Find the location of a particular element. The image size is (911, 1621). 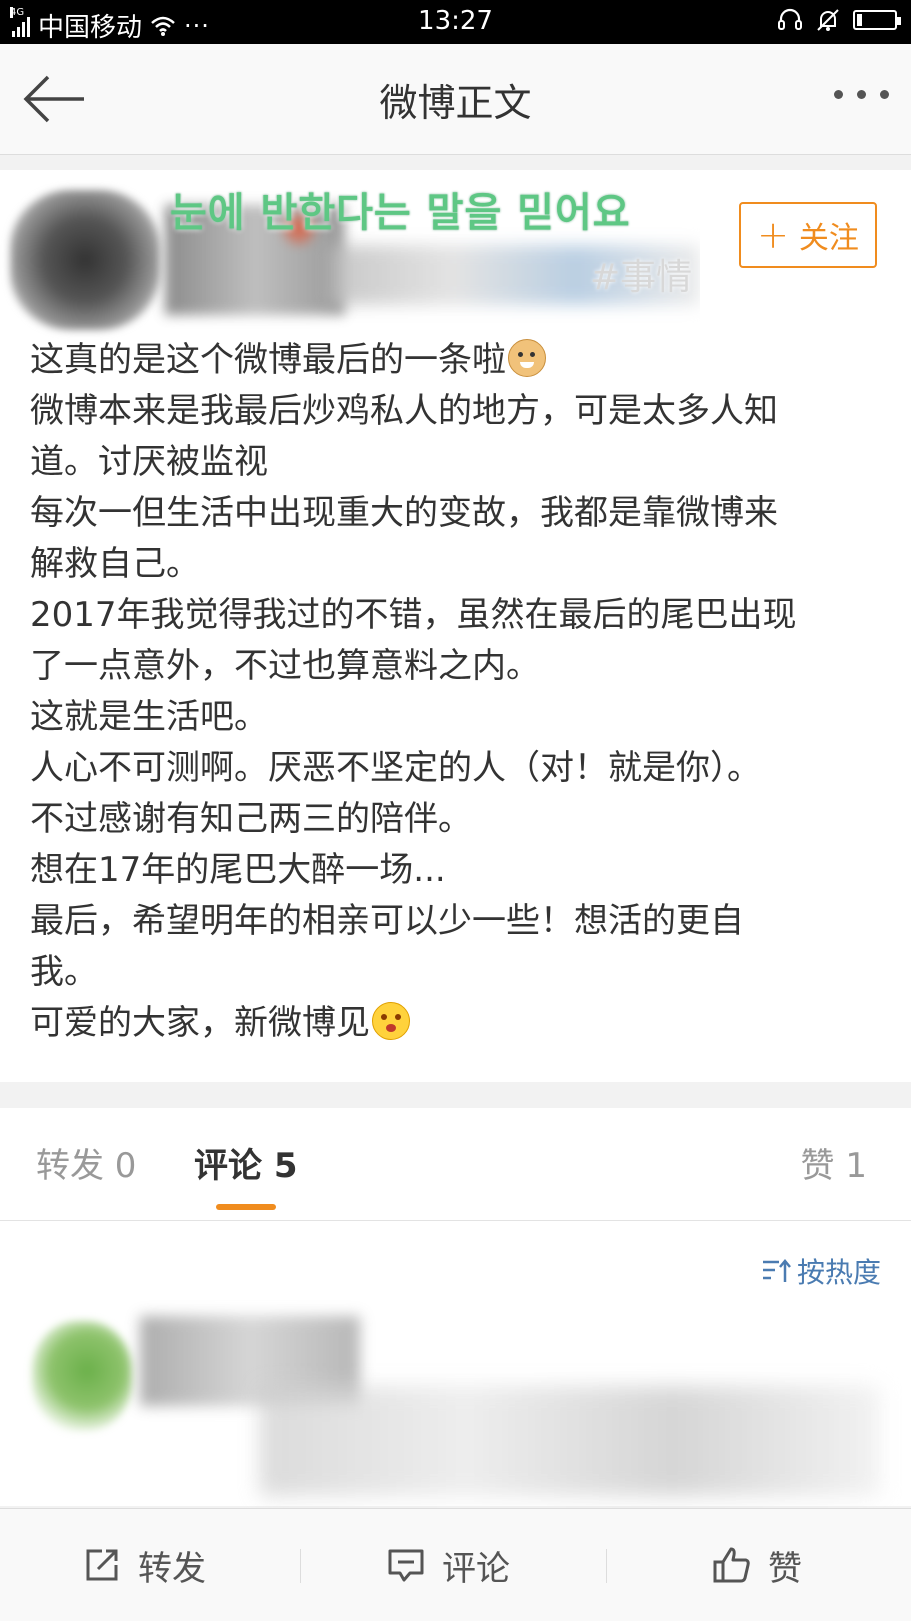

post-line-text: 这真的是这个微博最后的一条啦 is located at coordinates (268, 360).